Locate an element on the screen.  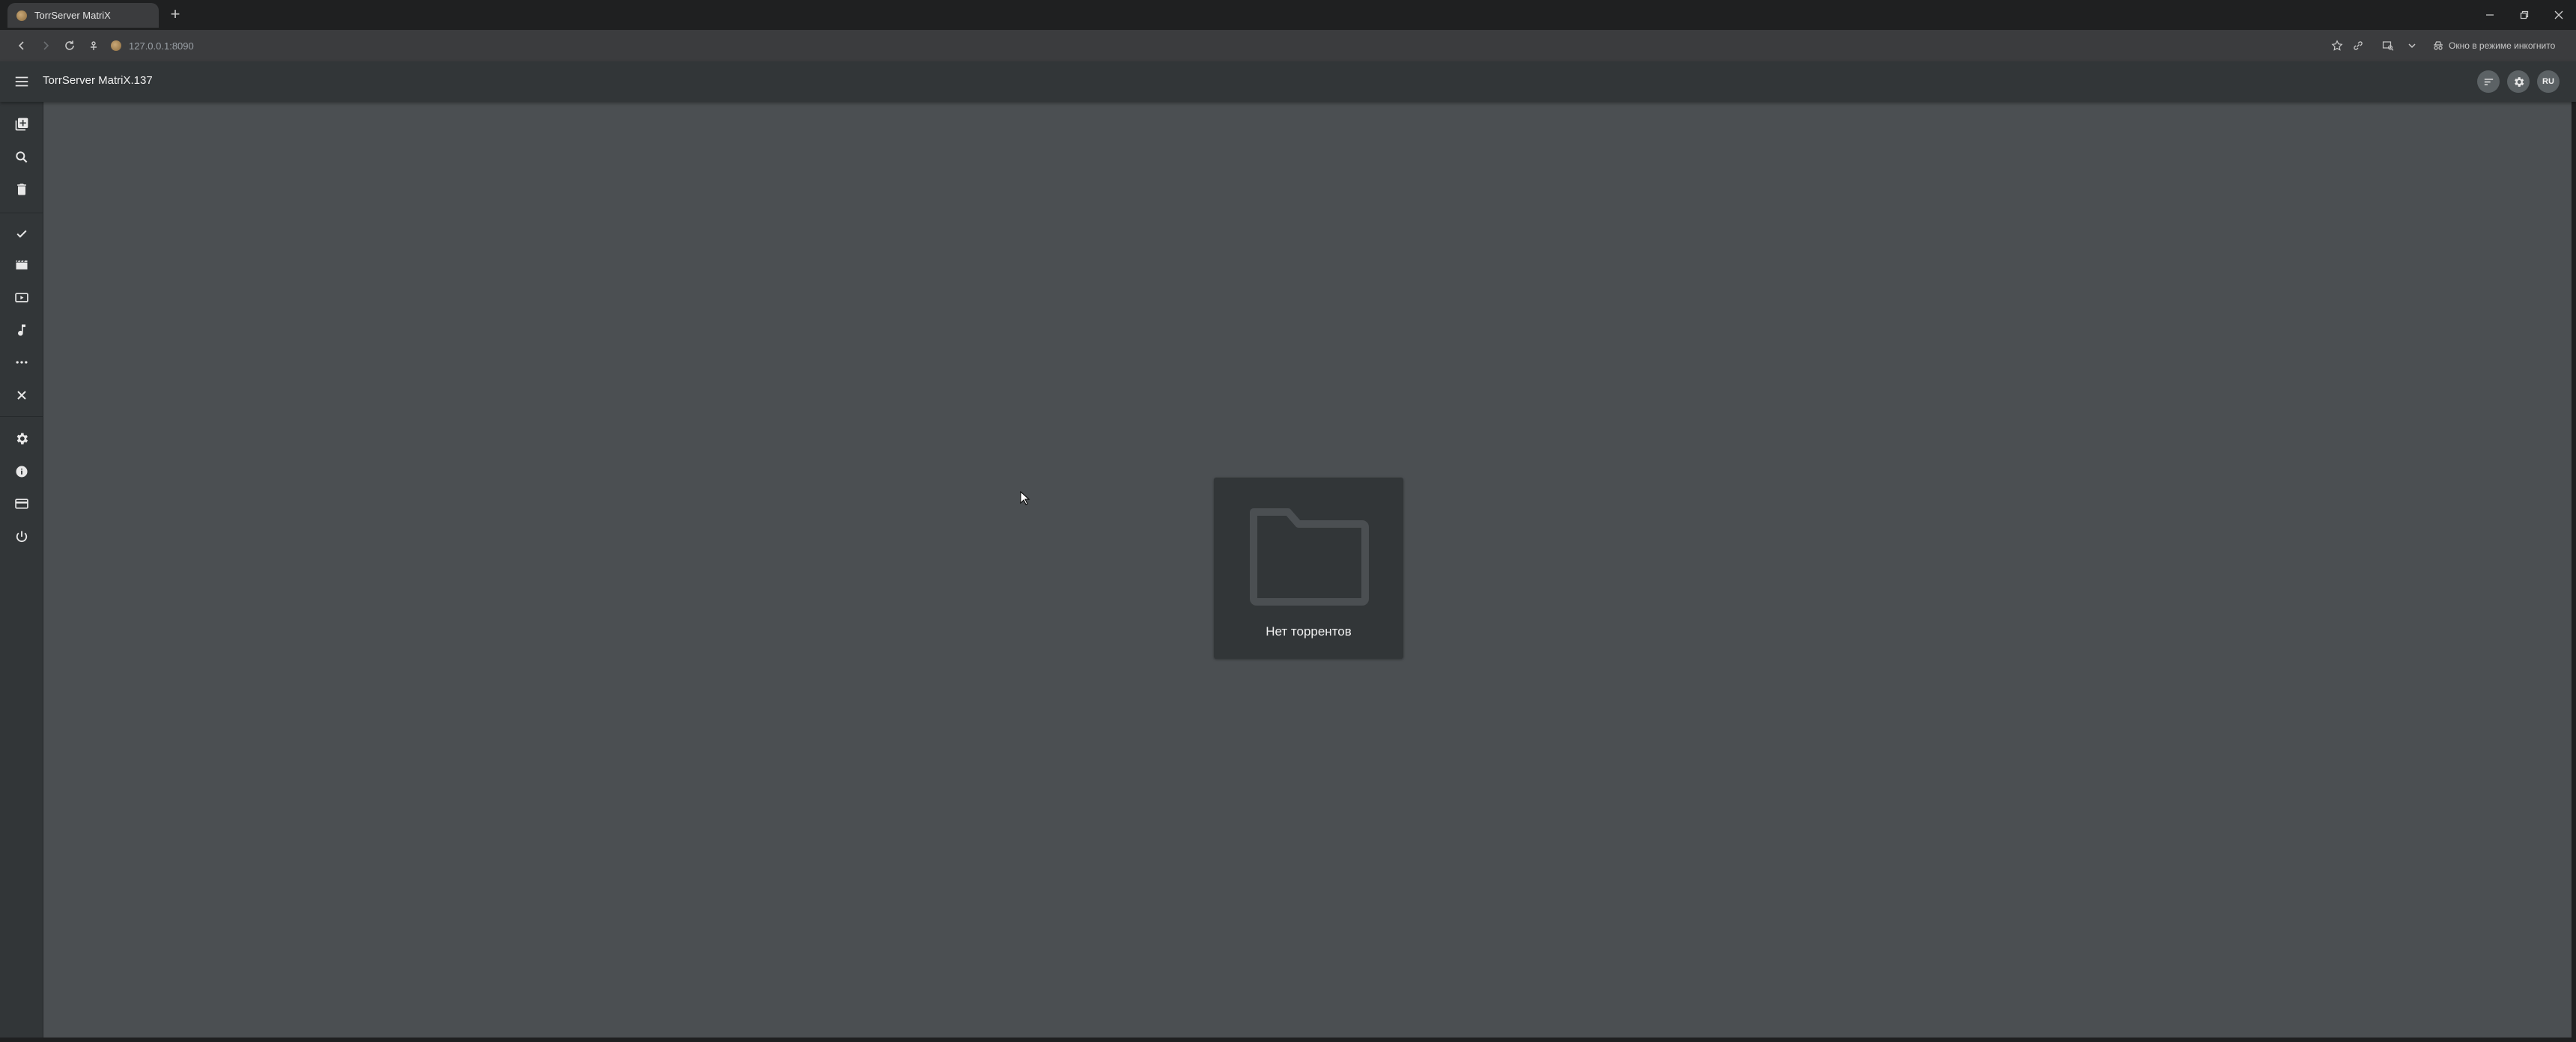
language-label: RU is located at coordinates (2548, 81).